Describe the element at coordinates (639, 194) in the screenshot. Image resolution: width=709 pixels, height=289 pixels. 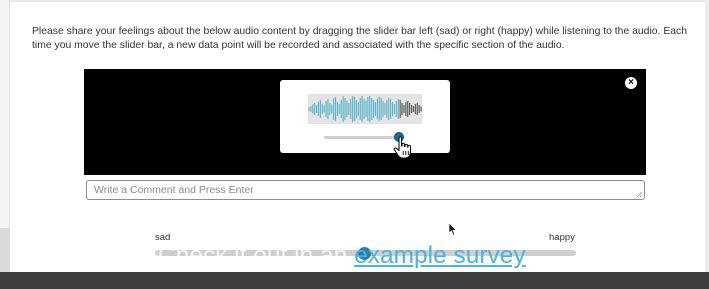
I see `resize-grip-icon` at that location.